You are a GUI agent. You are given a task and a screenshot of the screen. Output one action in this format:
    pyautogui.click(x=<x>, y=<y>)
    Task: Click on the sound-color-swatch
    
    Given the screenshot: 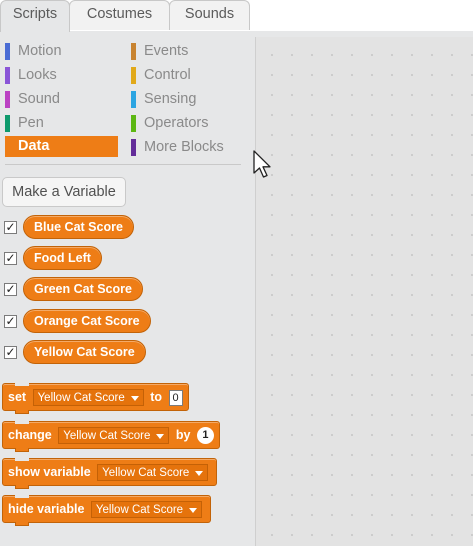 What is the action you would take?
    pyautogui.click(x=7, y=99)
    